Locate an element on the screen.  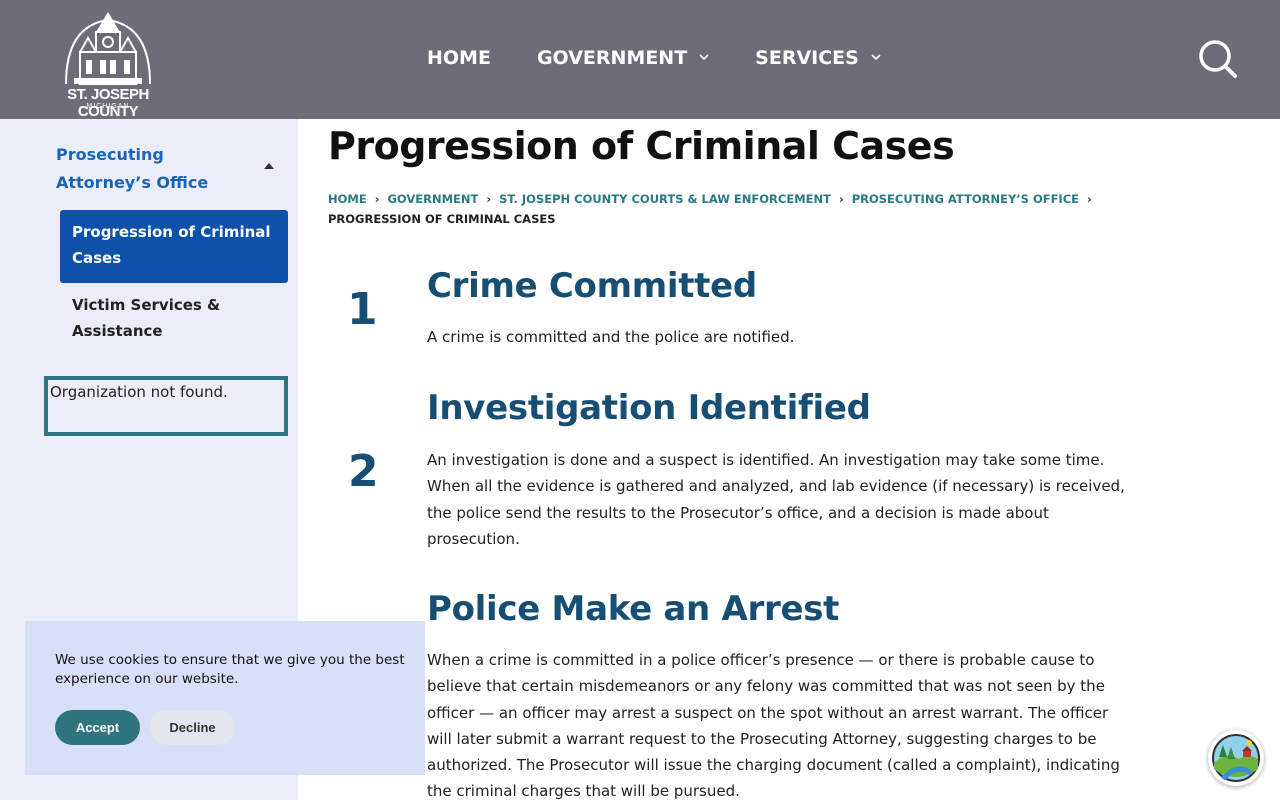
logo-subtext: MICHIGAN is located at coordinates (108, 106).